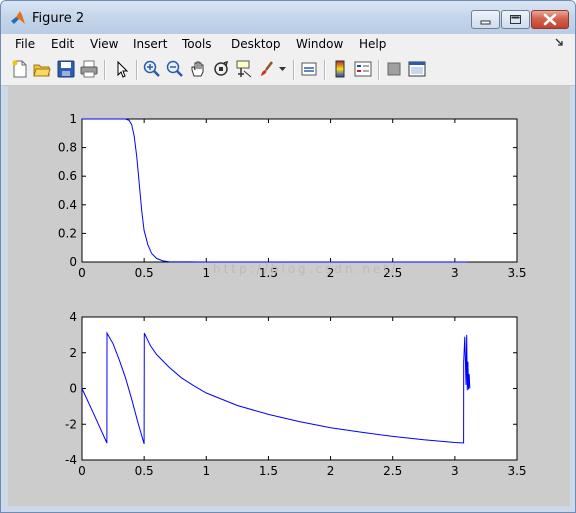 This screenshot has width=576, height=513. Describe the element at coordinates (73, 353) in the screenshot. I see `y-tick-label: 2` at that location.